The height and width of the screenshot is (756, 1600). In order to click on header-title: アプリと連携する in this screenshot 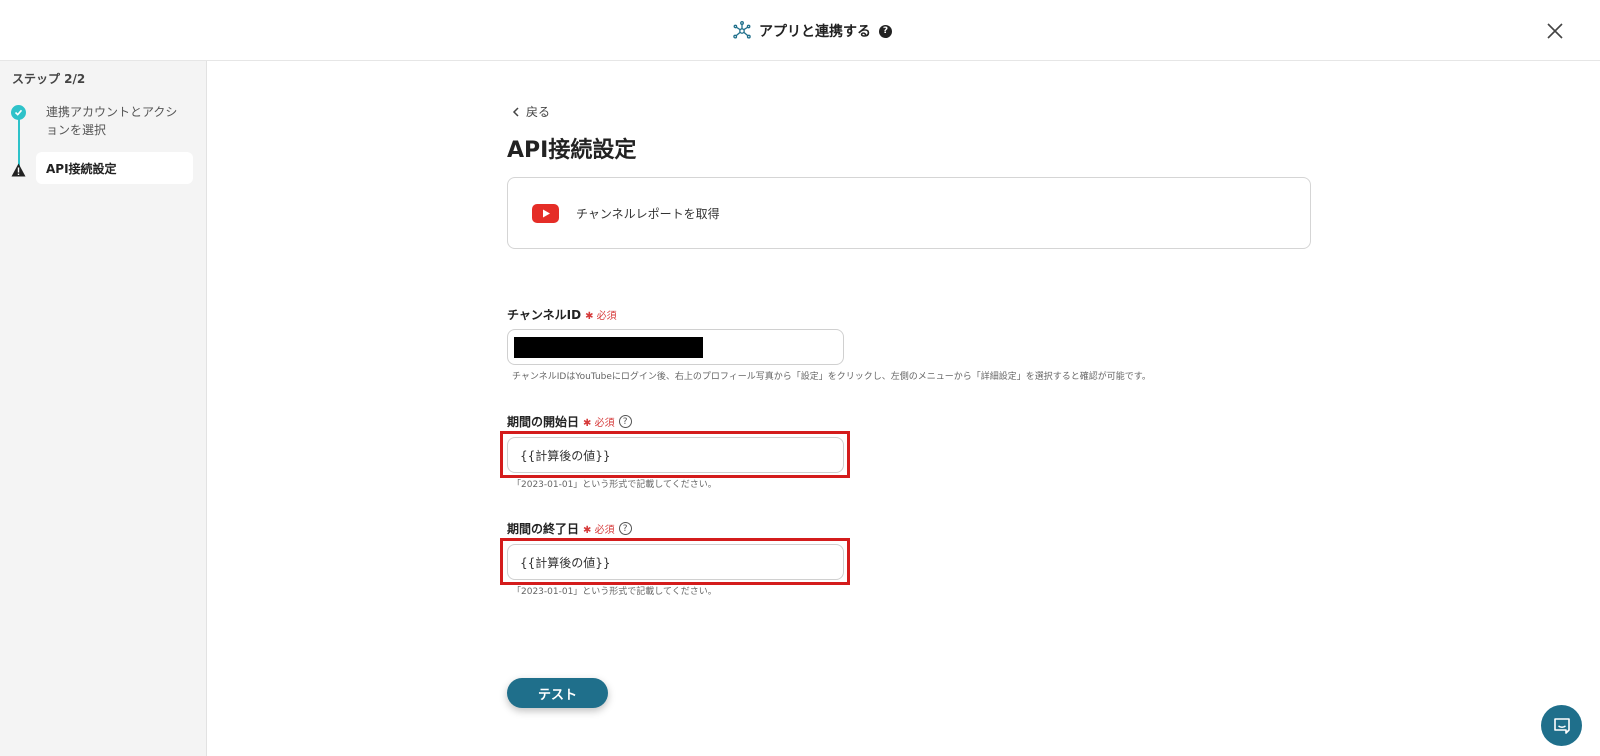, I will do `click(815, 32)`.